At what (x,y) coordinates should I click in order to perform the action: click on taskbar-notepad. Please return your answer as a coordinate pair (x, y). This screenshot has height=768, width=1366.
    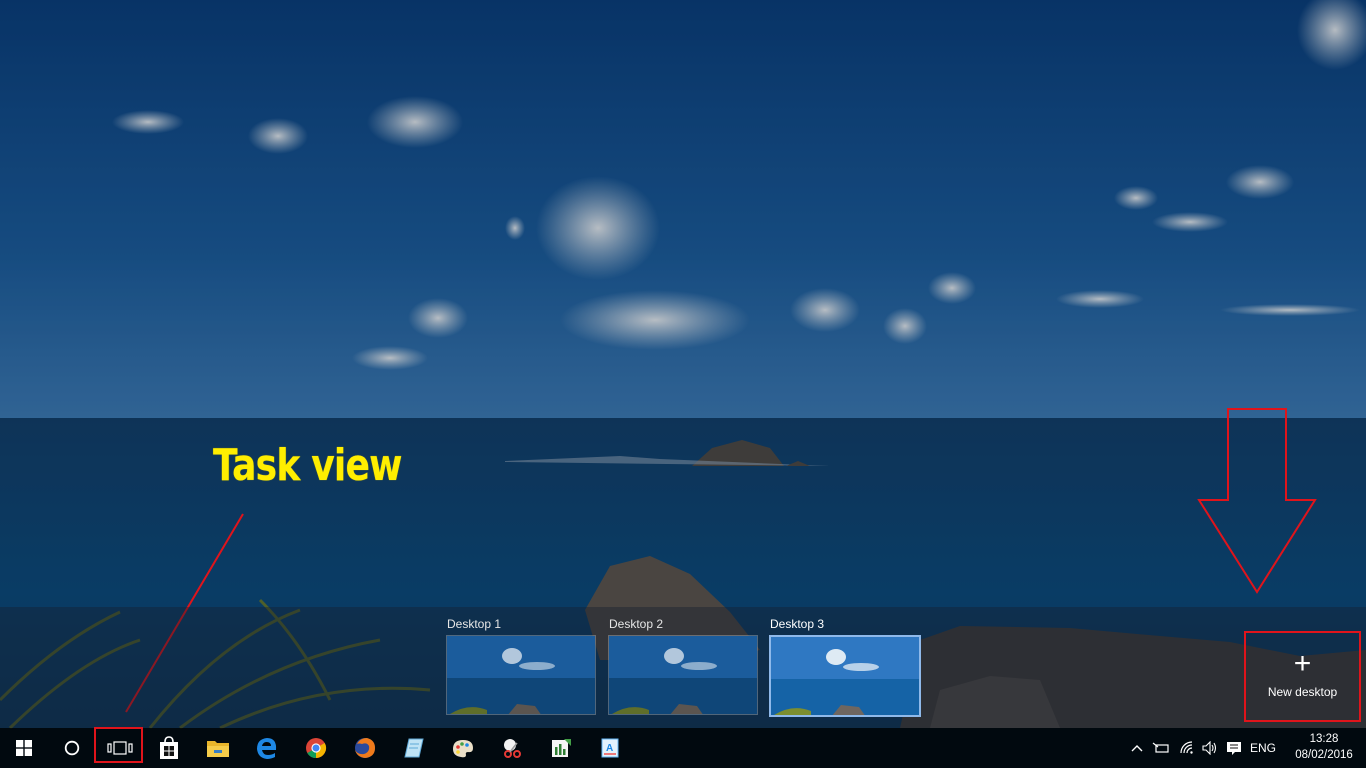
    Looking at the image, I should click on (414, 748).